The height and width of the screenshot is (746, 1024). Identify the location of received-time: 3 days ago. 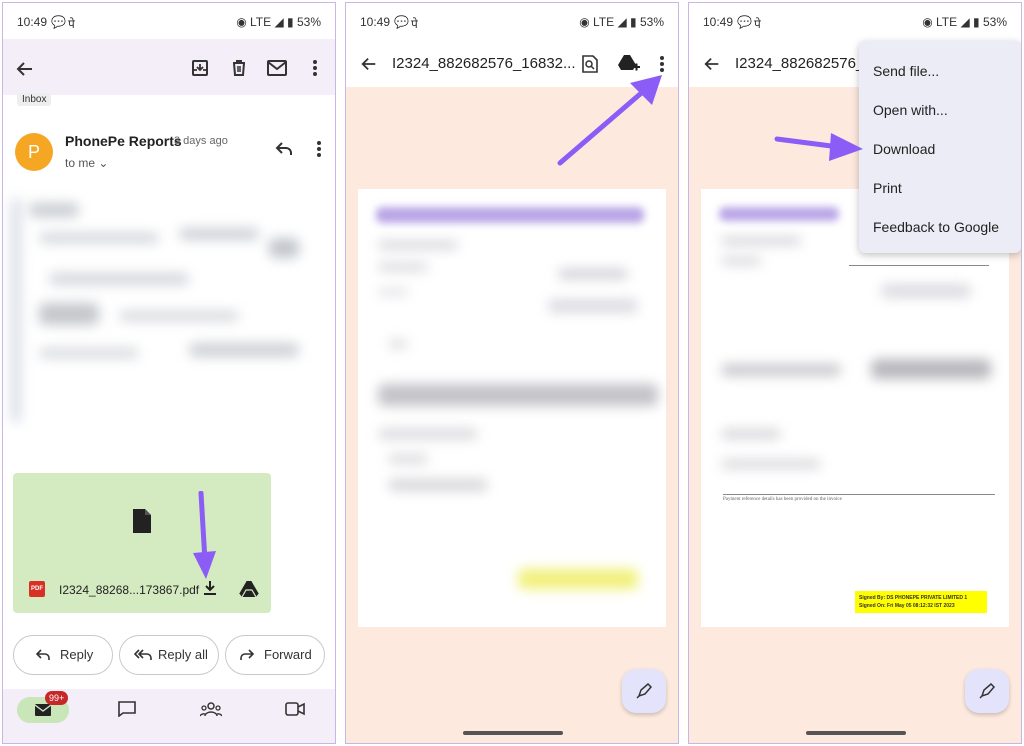
(201, 141).